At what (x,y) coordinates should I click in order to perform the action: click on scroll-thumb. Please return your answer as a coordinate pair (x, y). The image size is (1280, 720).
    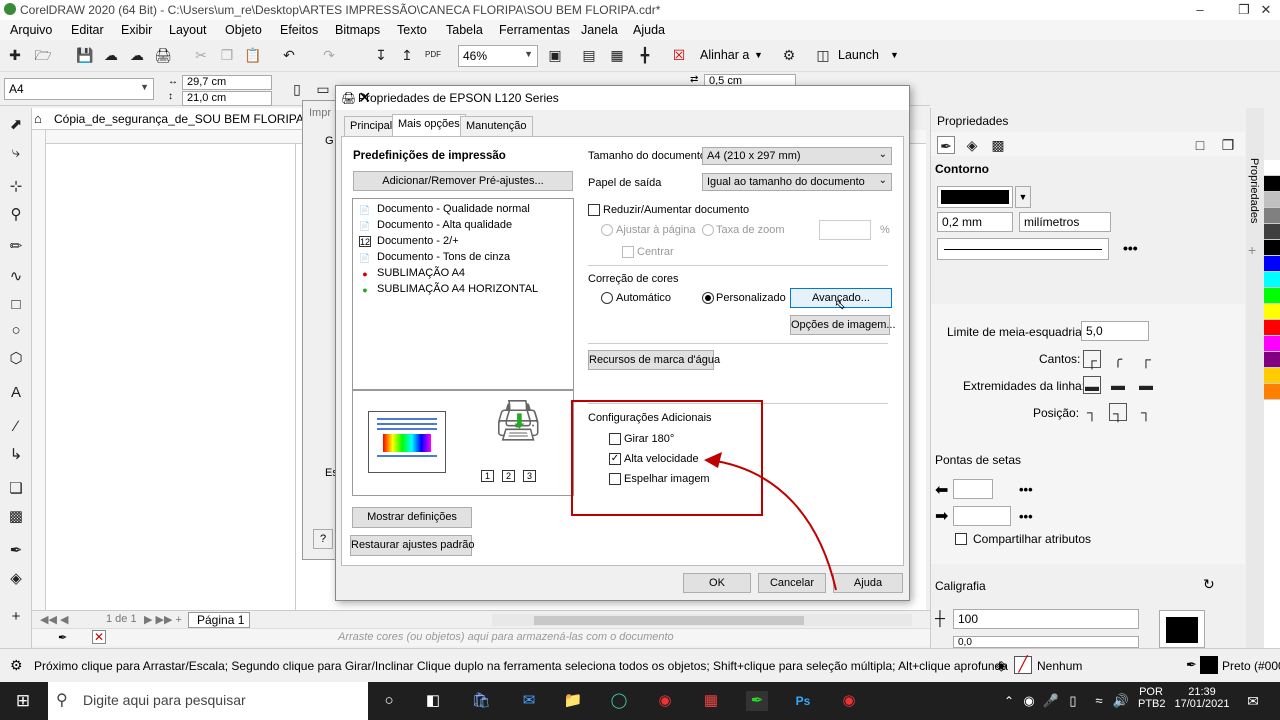
    Looking at the image, I should click on (669, 620).